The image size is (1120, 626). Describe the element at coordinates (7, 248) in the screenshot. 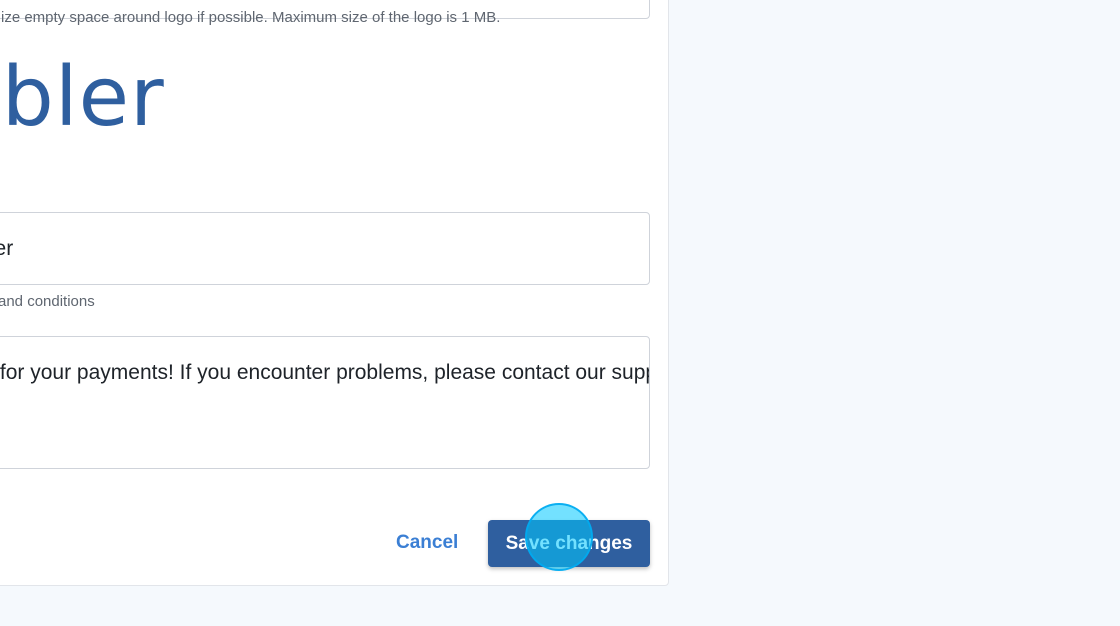

I see `company-name-value: Tabler` at that location.